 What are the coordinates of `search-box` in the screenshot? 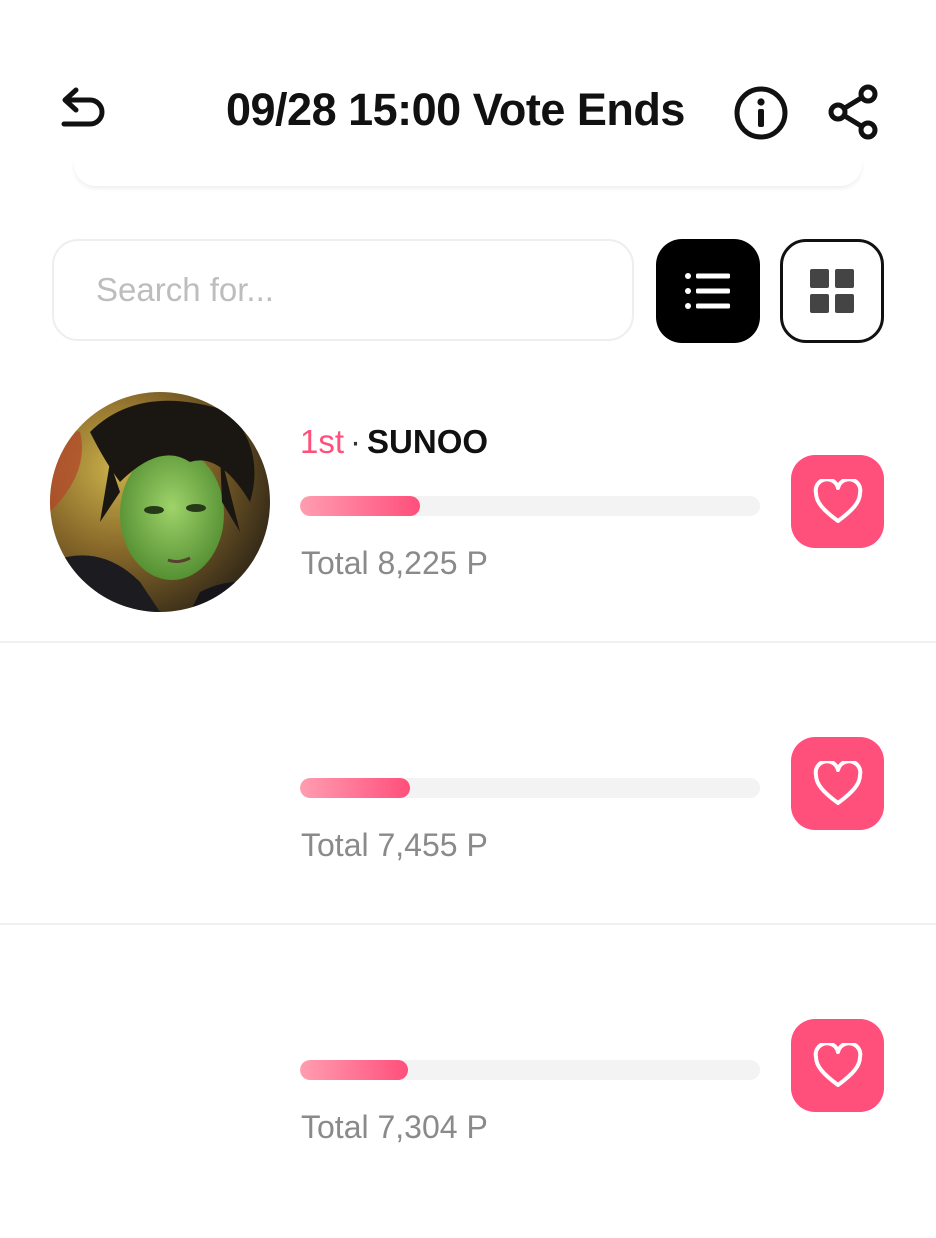 It's located at (343, 290).